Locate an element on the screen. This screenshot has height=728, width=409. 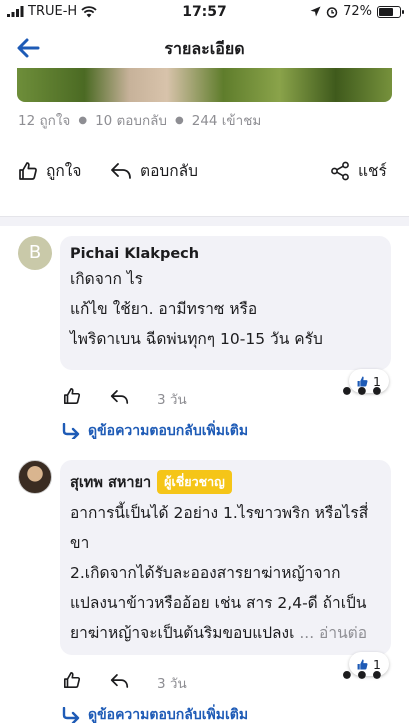
replies-count: 10 ตอบกลับ is located at coordinates (131, 120).